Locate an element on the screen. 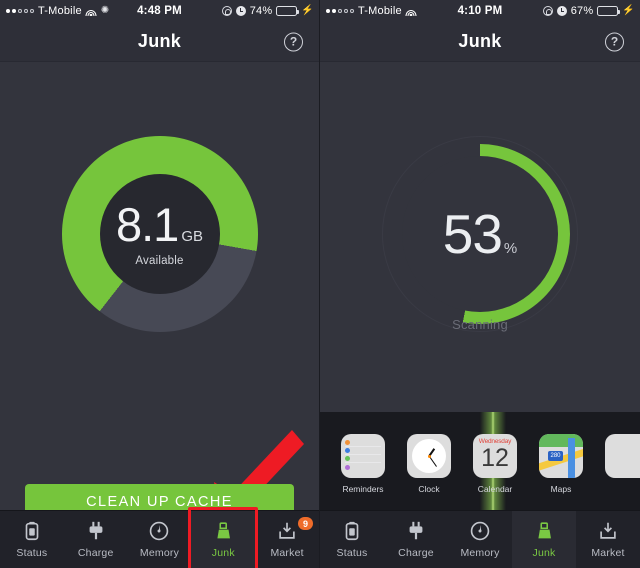 The height and width of the screenshot is (568, 640). partial-app-icon is located at coordinates (622, 456).